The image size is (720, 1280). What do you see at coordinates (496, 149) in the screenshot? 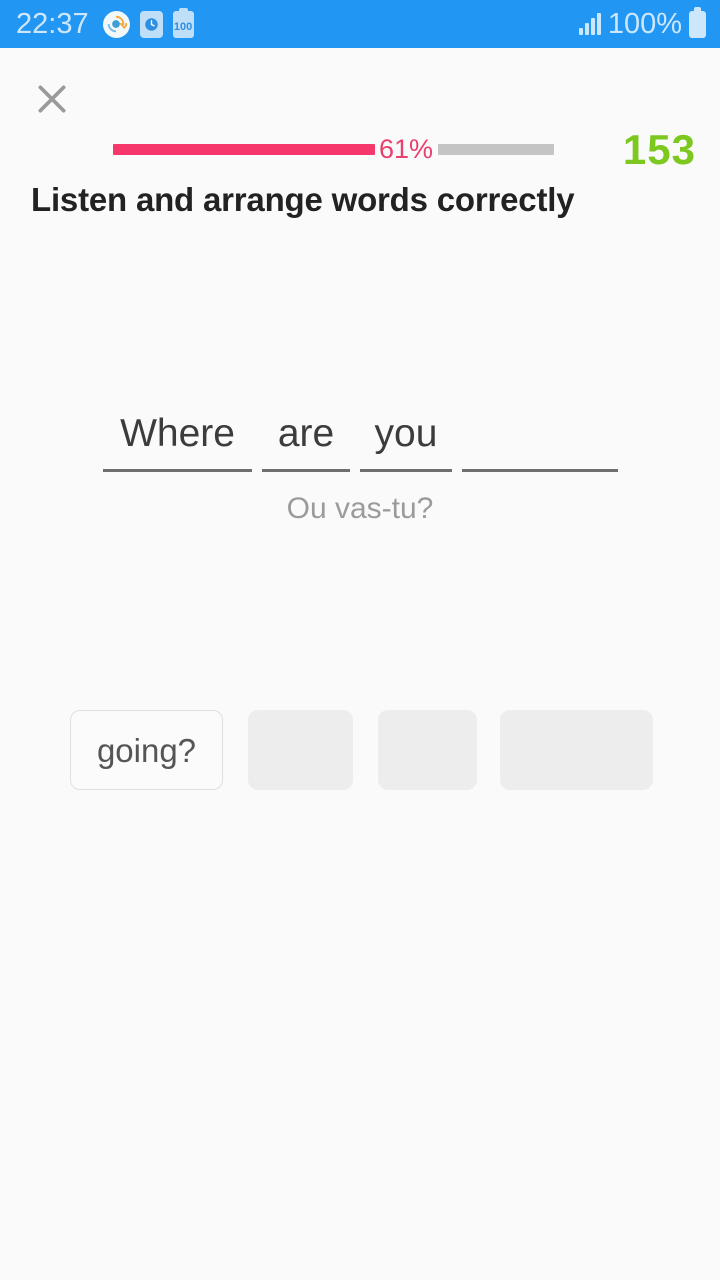
I see `progress-bar-track` at bounding box center [496, 149].